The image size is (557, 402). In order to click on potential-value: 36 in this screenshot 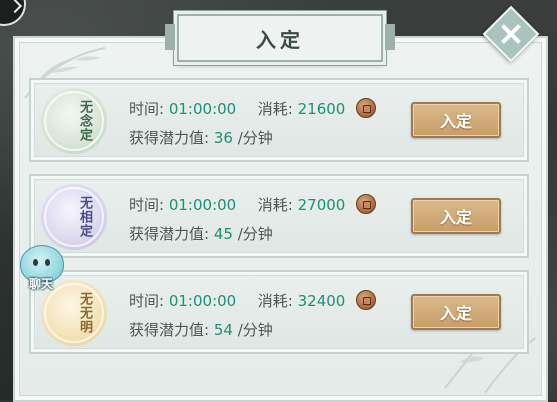, I will do `click(223, 138)`.